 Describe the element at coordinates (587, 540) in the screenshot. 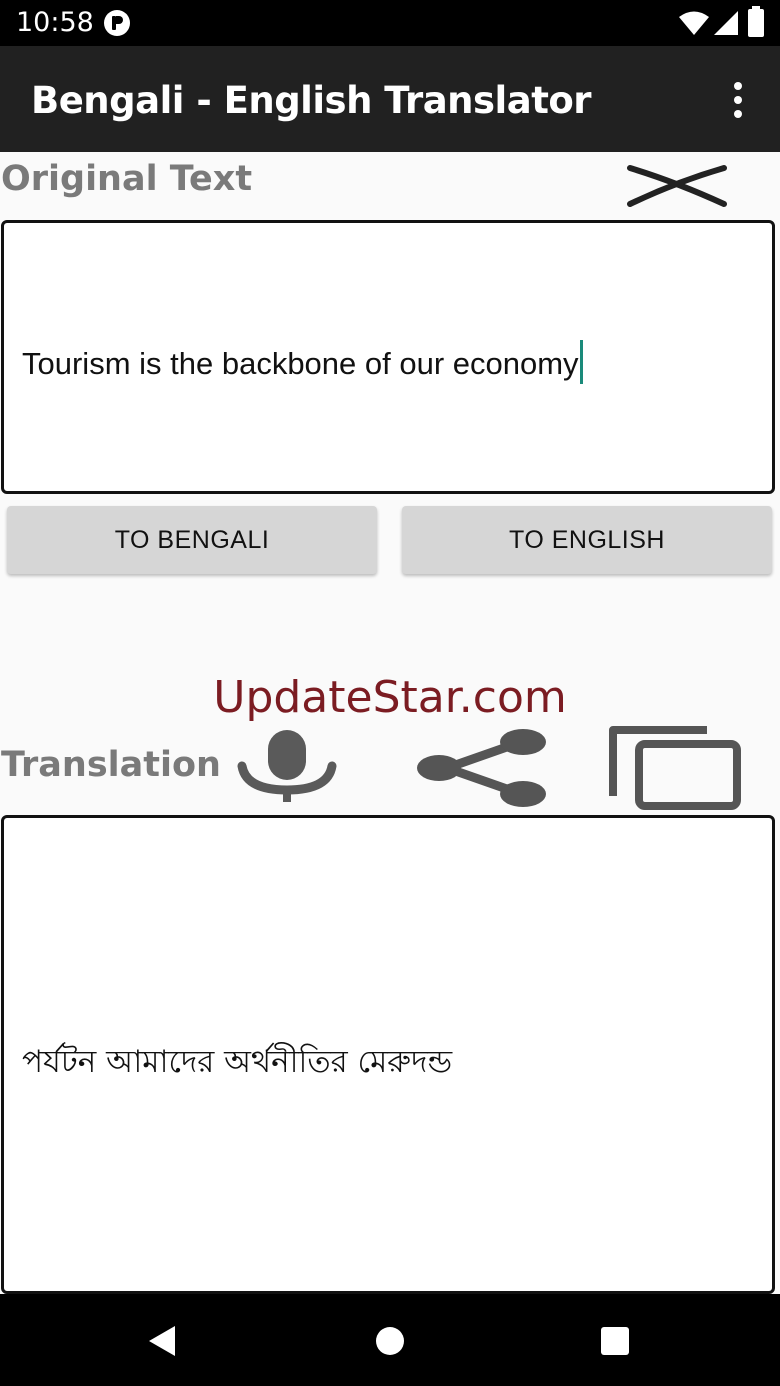

I see `to-english-button: TO ENGLISH` at that location.